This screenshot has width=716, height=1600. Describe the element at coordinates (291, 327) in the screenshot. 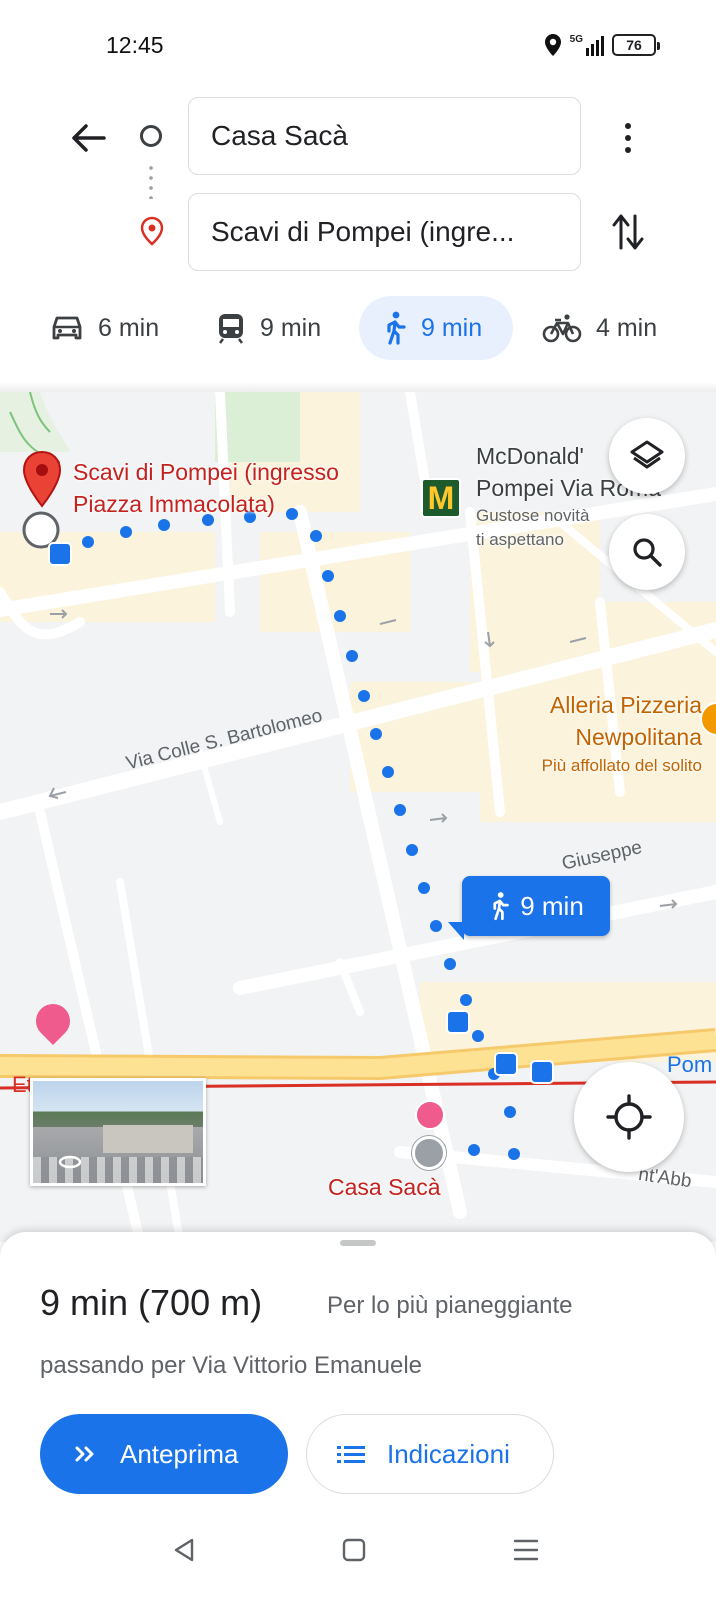

I see `tab-transit-label: 9 min` at that location.